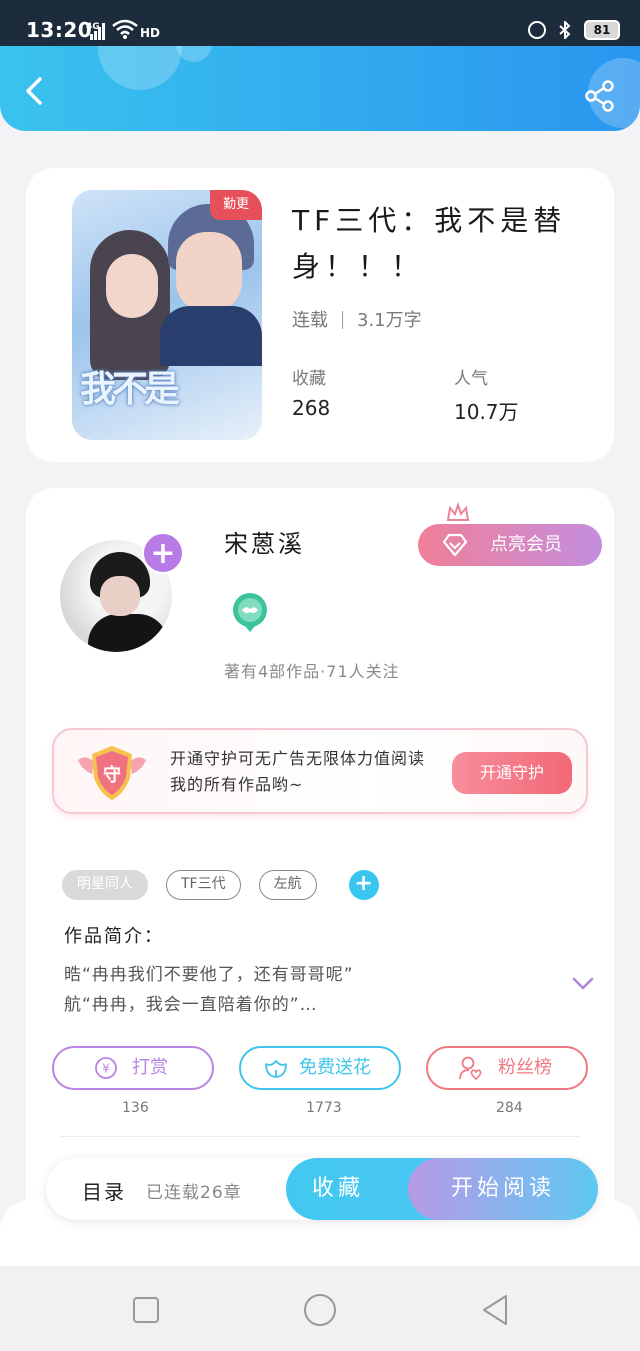 This screenshot has width=640, height=1351. What do you see at coordinates (150, 33) in the screenshot?
I see `hd-indicator: HD` at bounding box center [150, 33].